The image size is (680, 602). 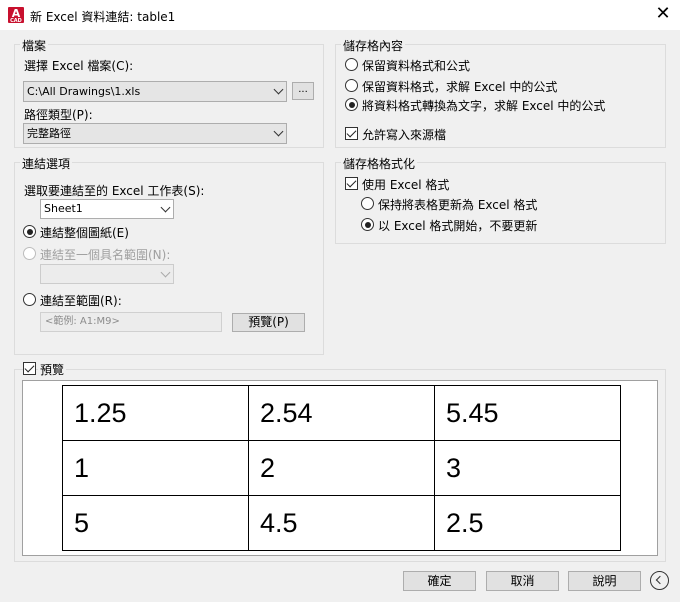 I want to click on sheet-select-value: Sheet1, so click(x=63, y=208).